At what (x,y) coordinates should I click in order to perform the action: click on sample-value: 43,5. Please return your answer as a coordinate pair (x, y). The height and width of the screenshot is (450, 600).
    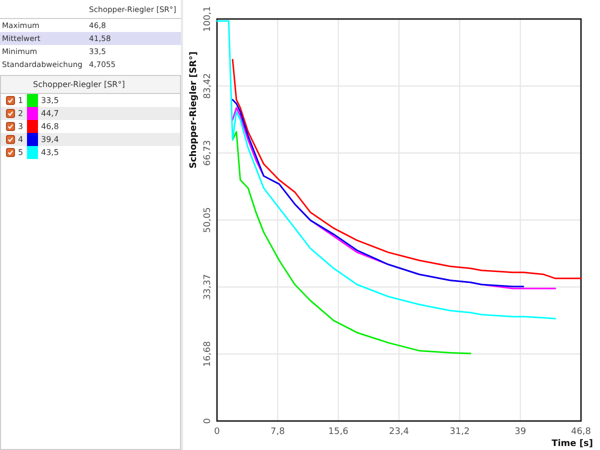
    Looking at the image, I should click on (50, 152).